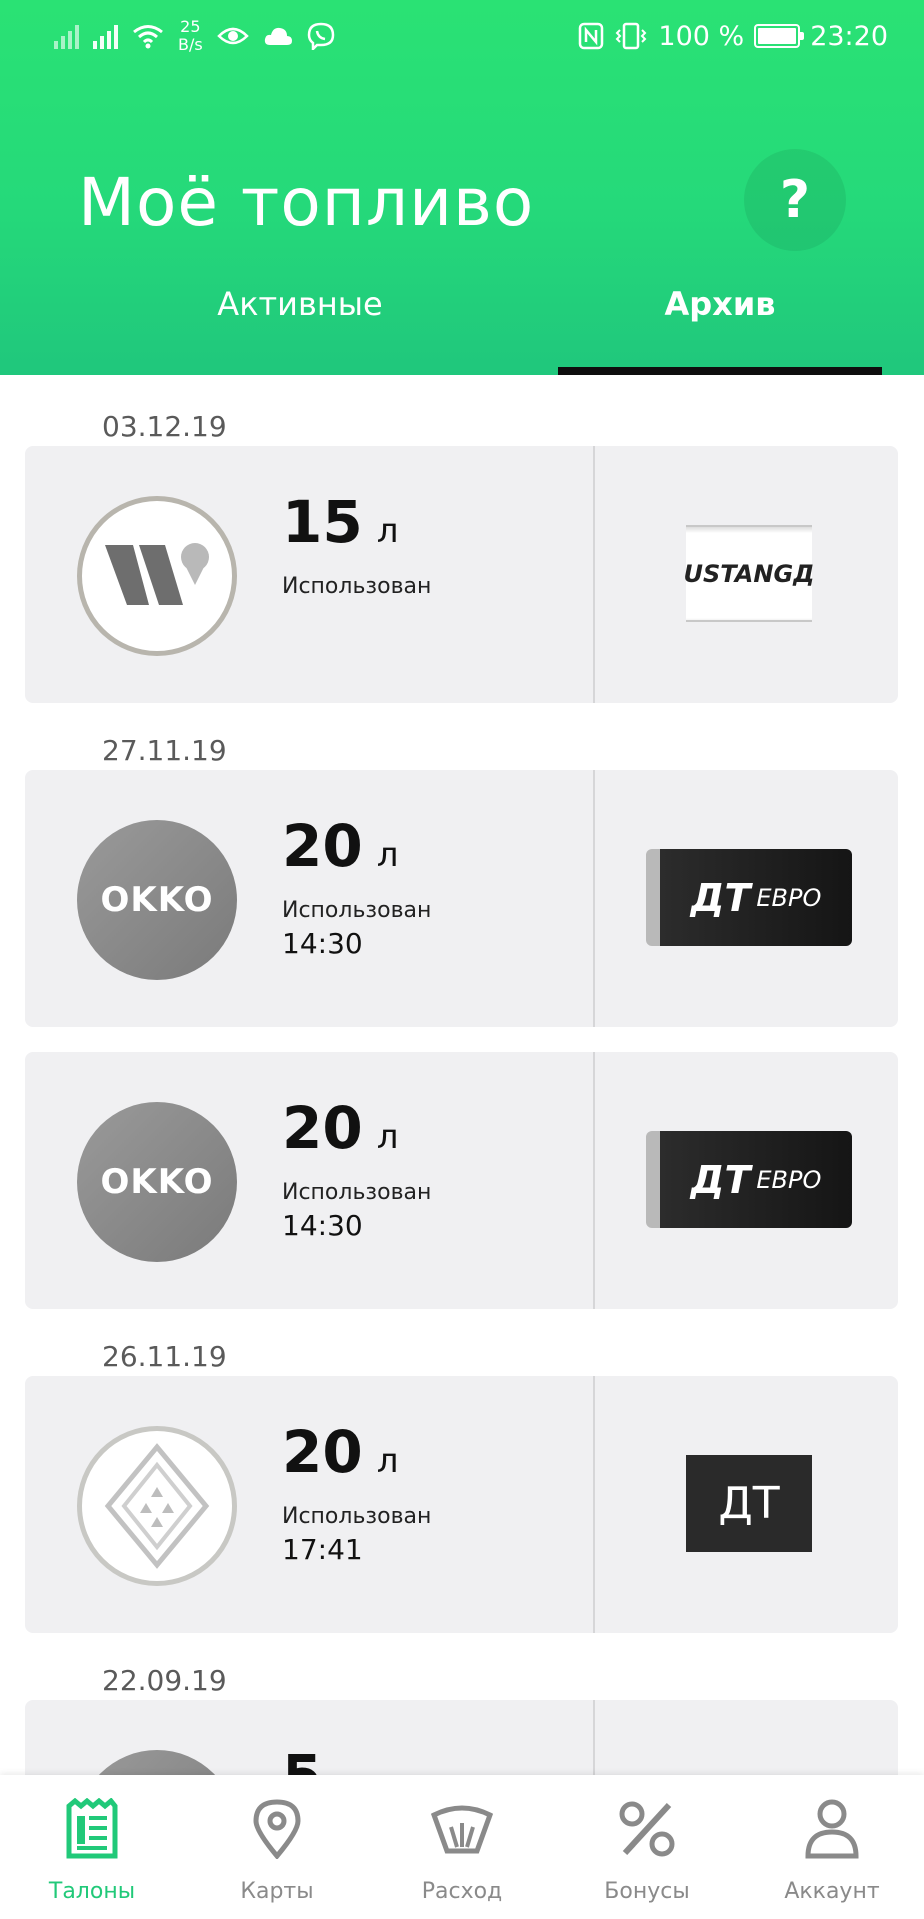  Describe the element at coordinates (232, 36) in the screenshot. I see `eye-icon` at that location.